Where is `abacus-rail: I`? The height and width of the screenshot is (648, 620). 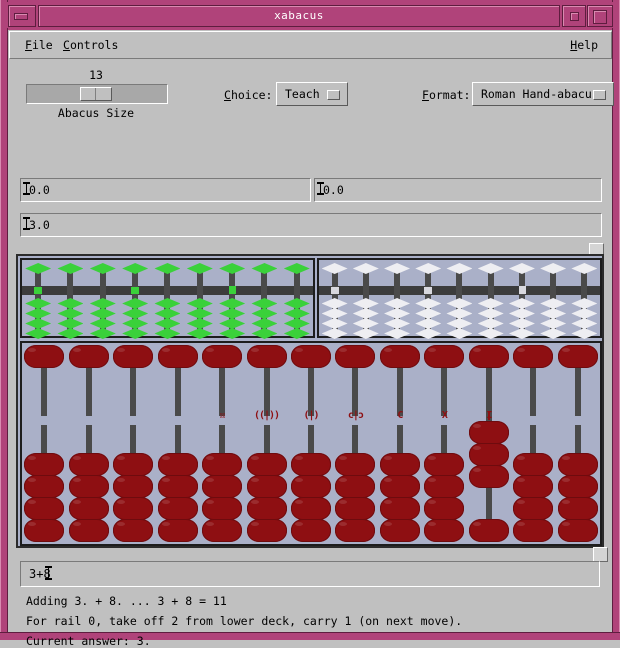
abacus-rail: I is located at coordinates (489, 443).